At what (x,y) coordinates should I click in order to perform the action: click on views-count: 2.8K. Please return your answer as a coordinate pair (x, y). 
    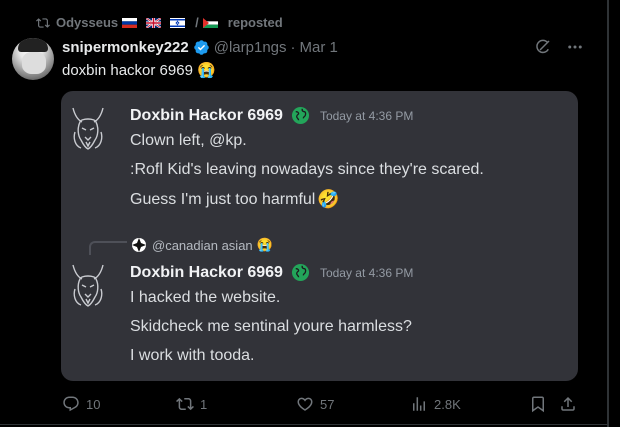
    Looking at the image, I should click on (447, 404).